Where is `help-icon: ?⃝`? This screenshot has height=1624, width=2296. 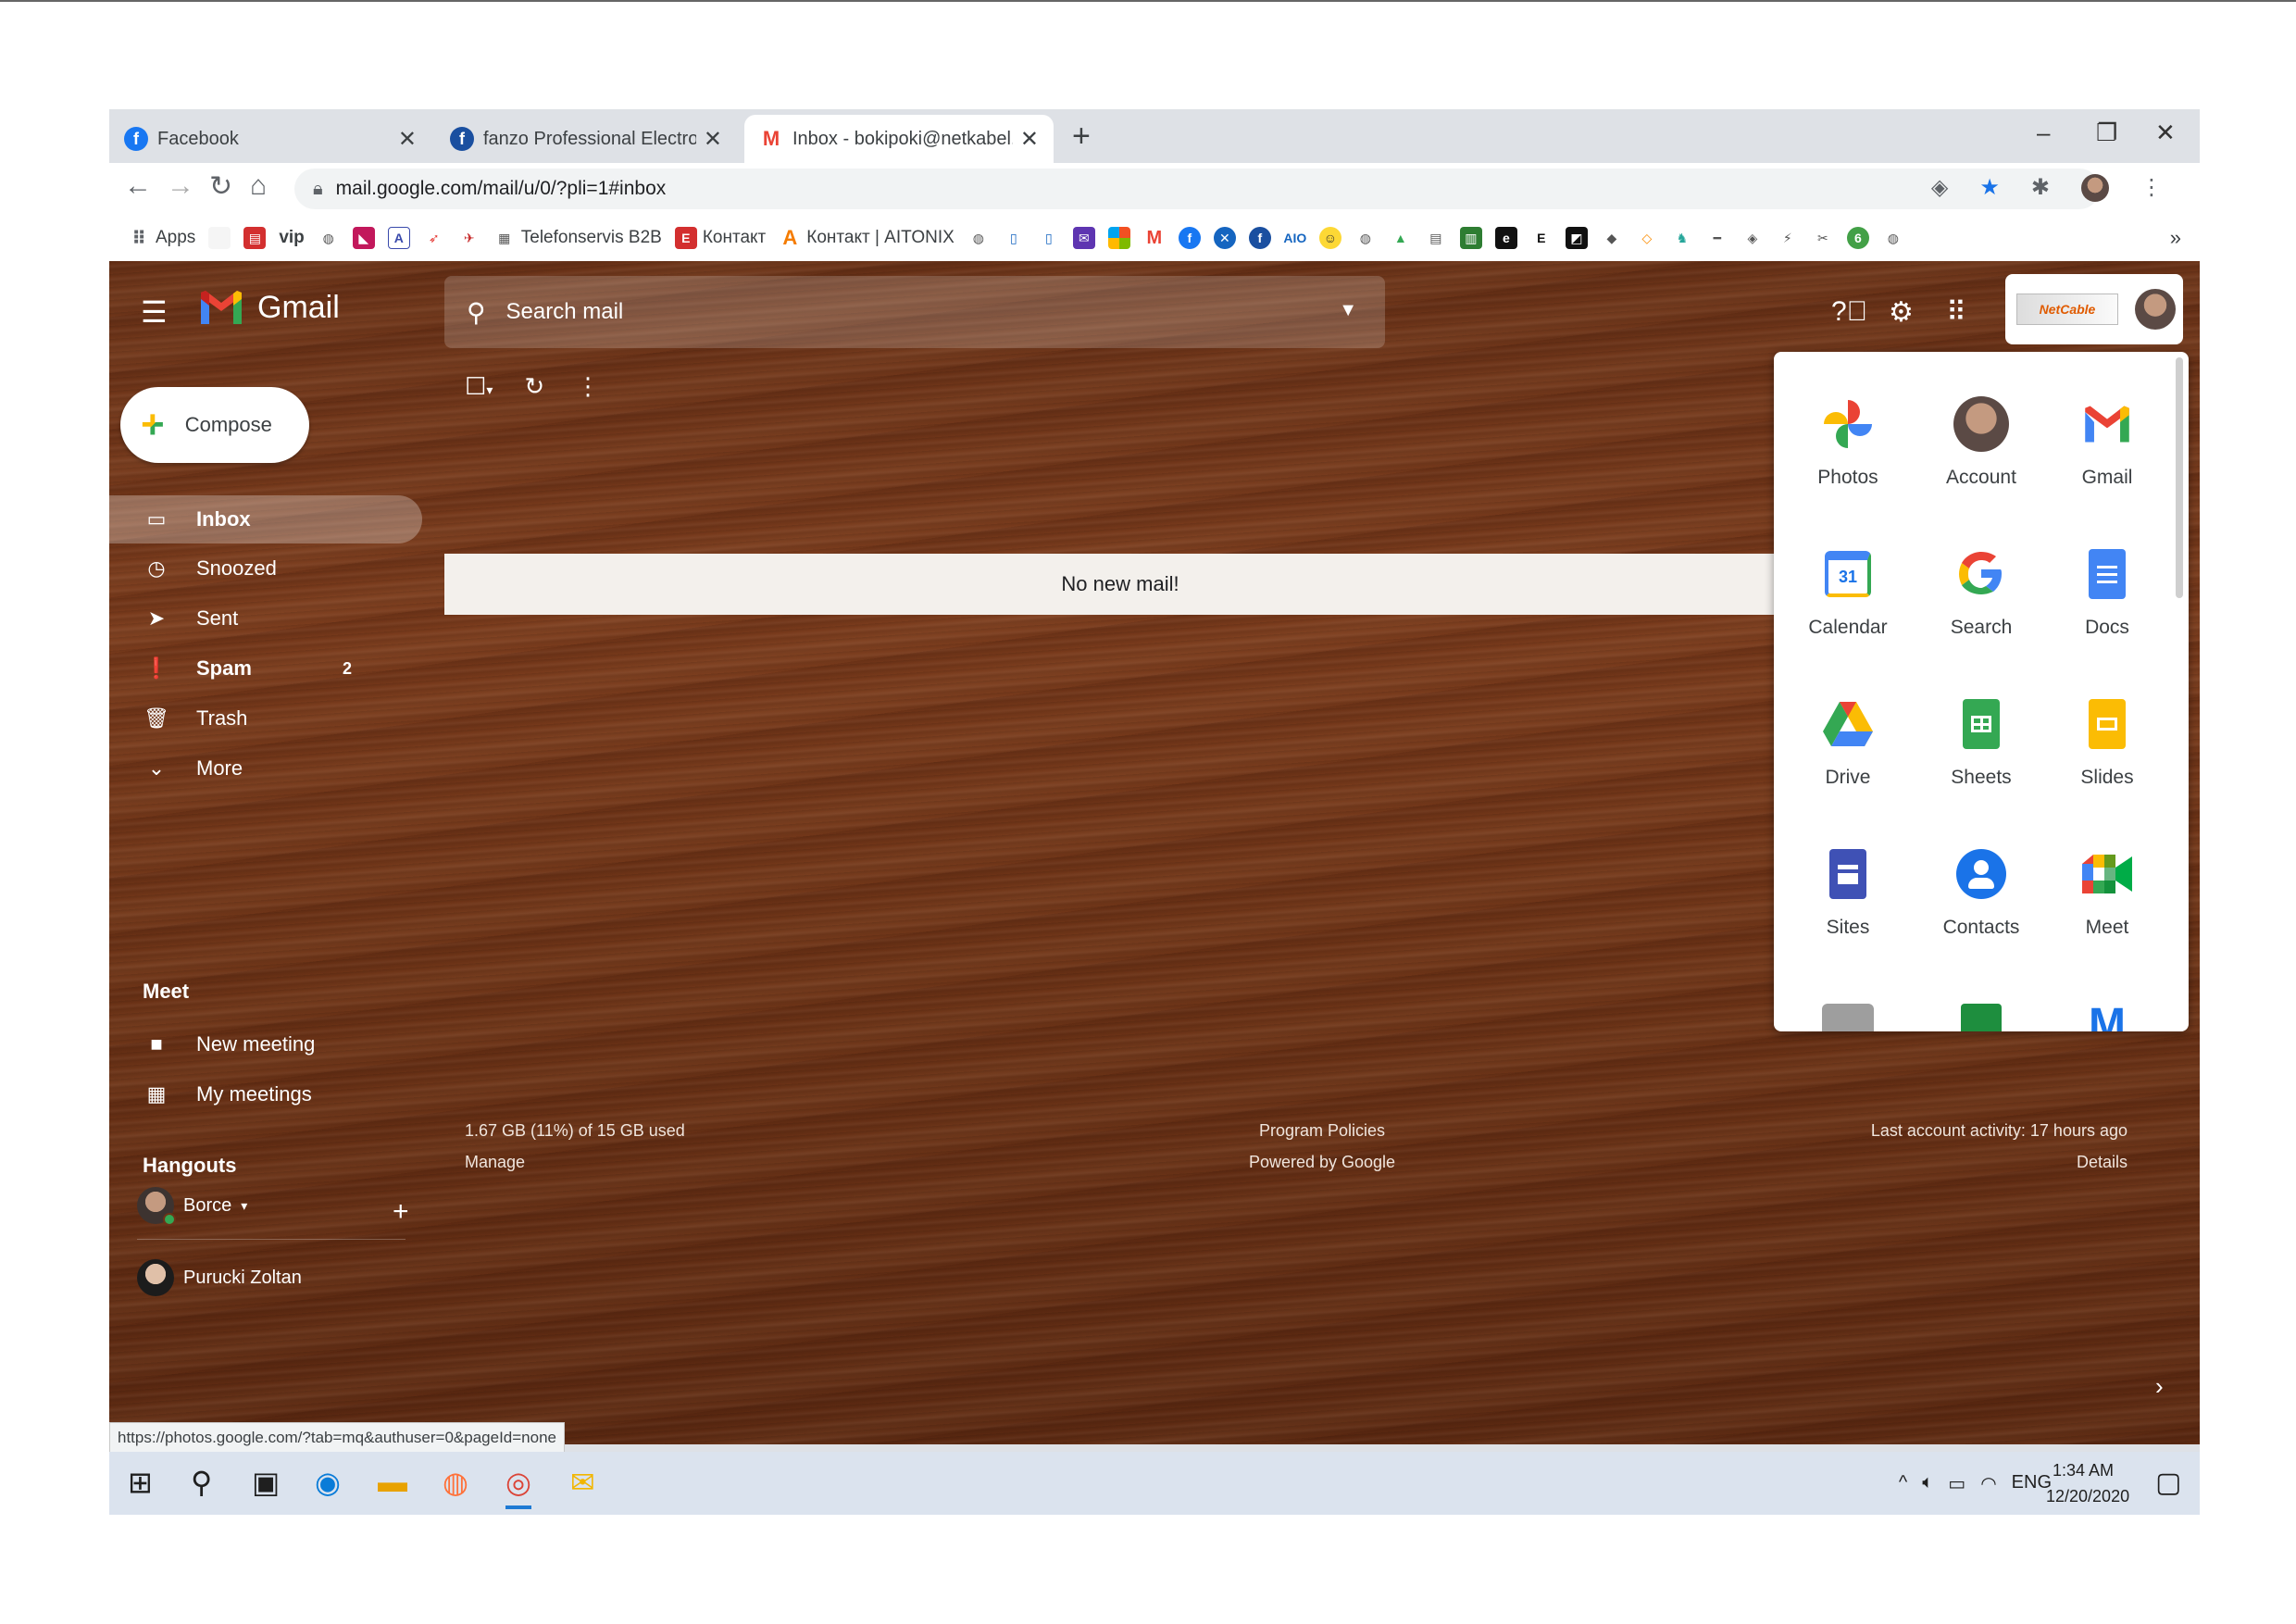 help-icon: ?⃝ is located at coordinates (1849, 312).